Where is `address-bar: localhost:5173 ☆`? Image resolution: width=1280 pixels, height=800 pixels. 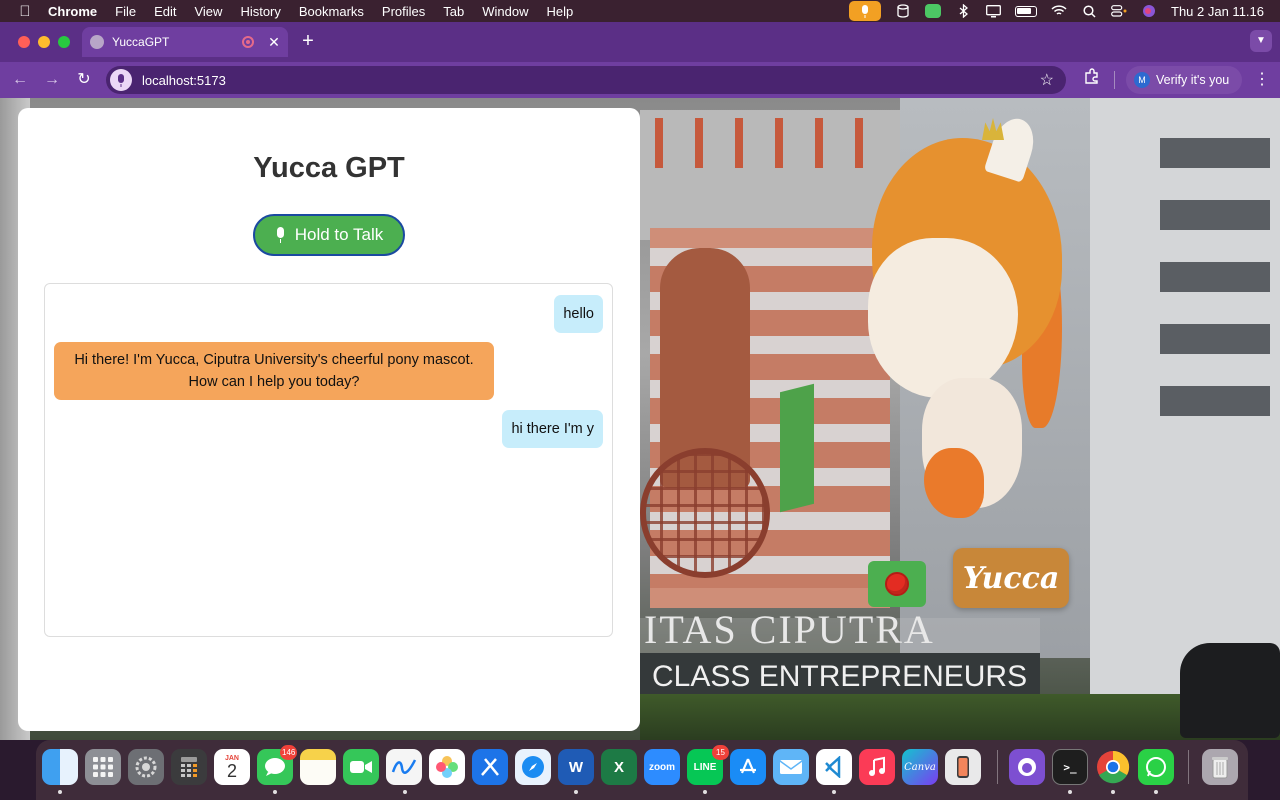
address-bar: localhost:5173 ☆ is located at coordinates (586, 80).